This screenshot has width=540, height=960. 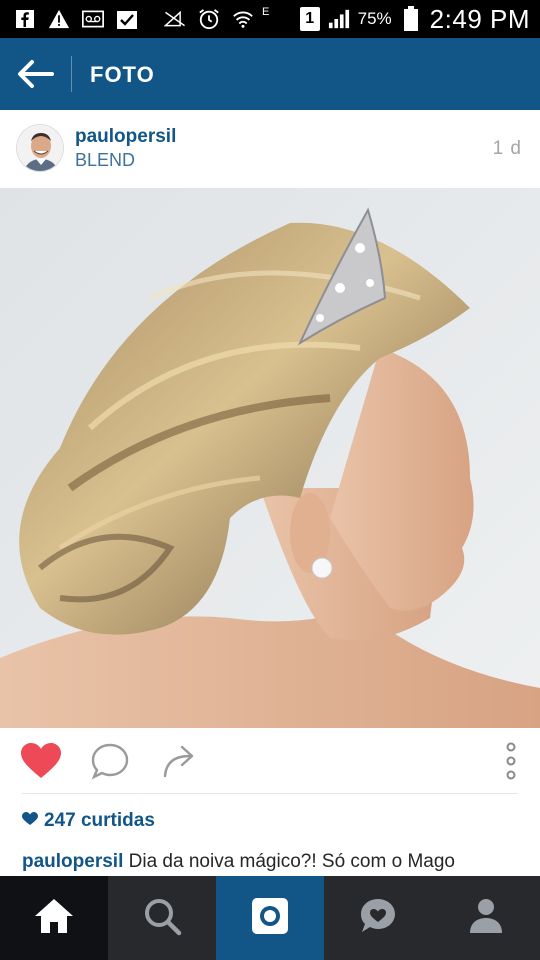 I want to click on header-divider, so click(x=71, y=74).